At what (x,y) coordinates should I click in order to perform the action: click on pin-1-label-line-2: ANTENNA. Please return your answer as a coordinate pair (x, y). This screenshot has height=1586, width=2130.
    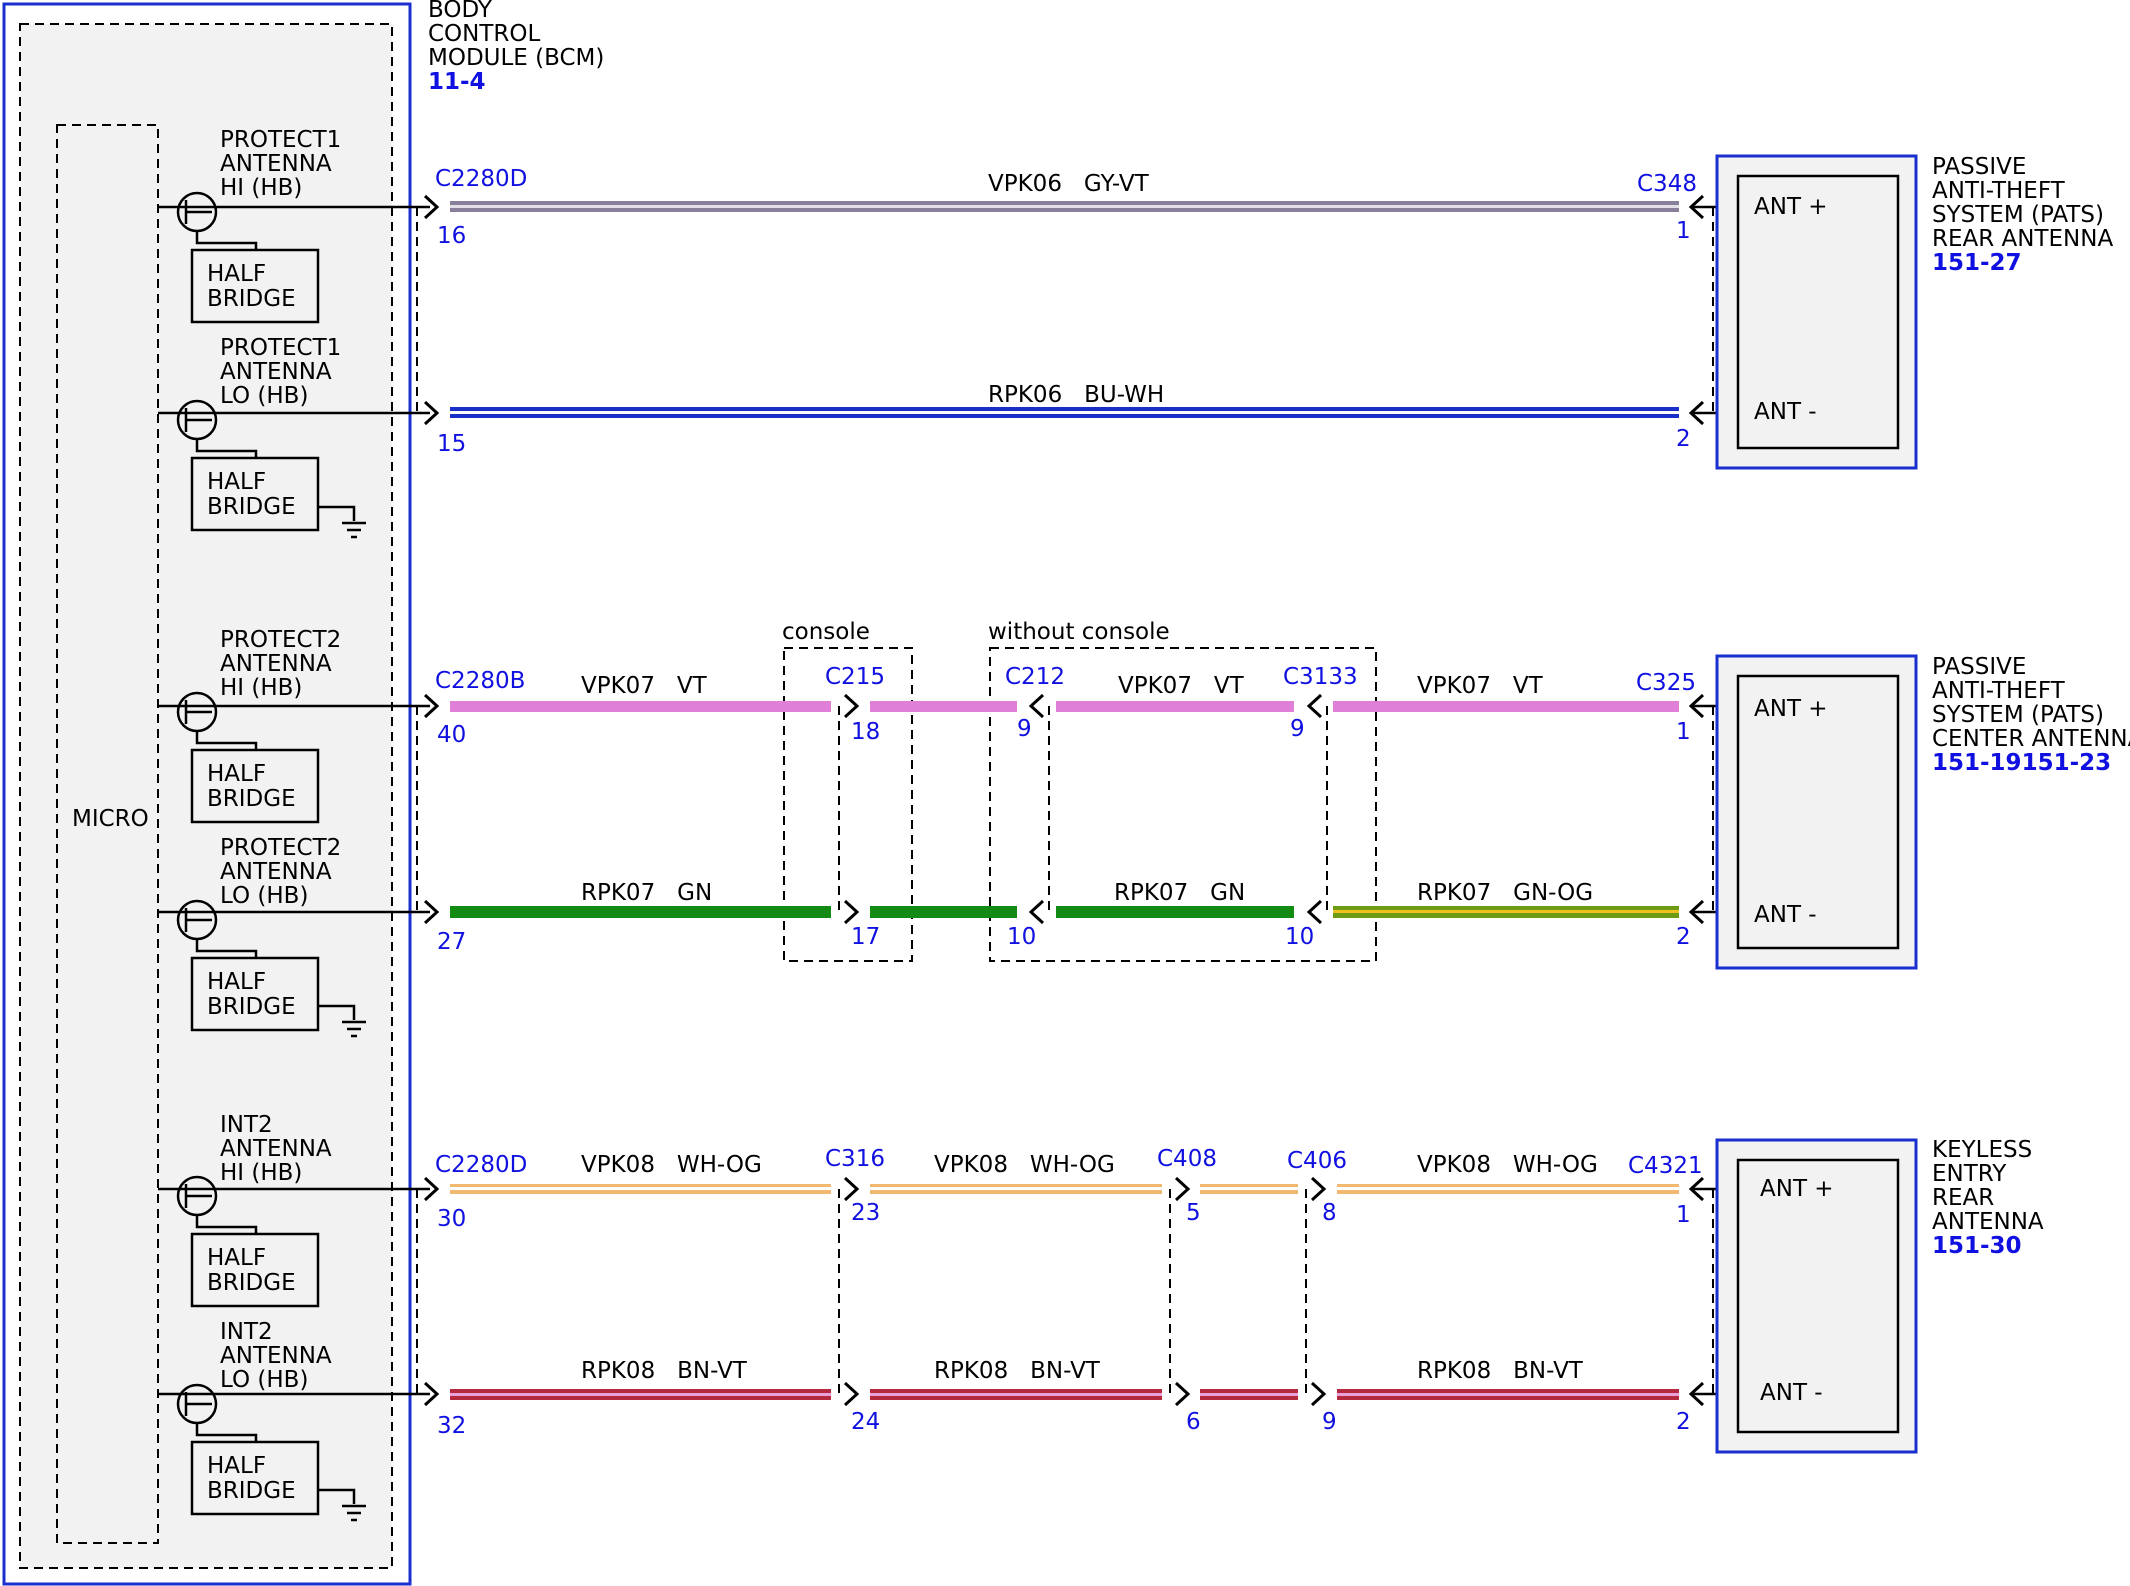
    Looking at the image, I should click on (276, 164).